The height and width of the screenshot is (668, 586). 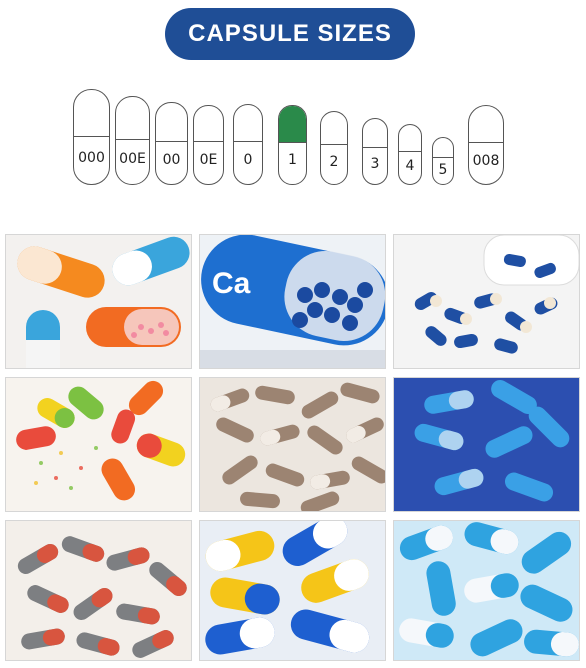 I want to click on capsule-size-label: 0E, so click(x=208, y=160).